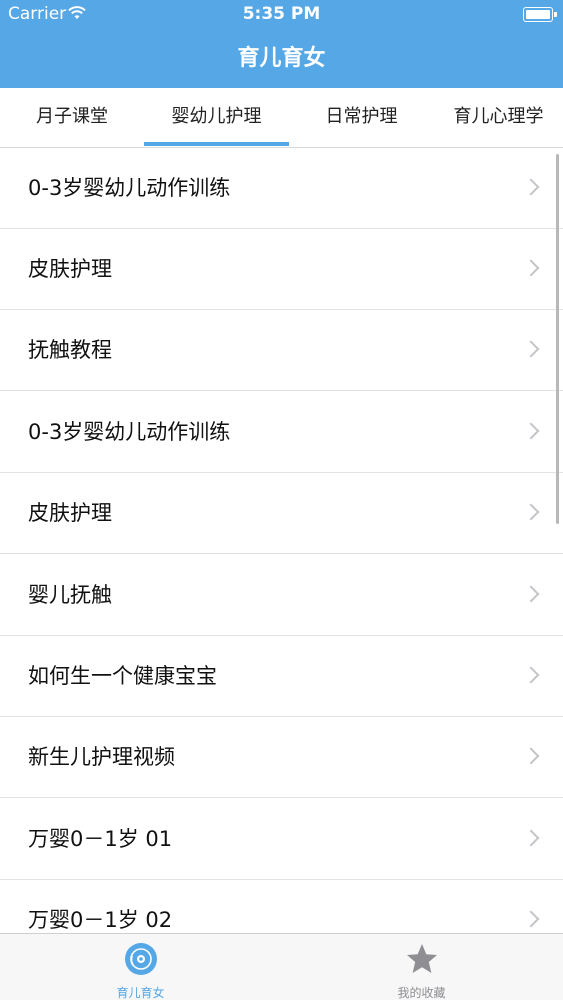  Describe the element at coordinates (421, 958) in the screenshot. I see `star-icon` at that location.